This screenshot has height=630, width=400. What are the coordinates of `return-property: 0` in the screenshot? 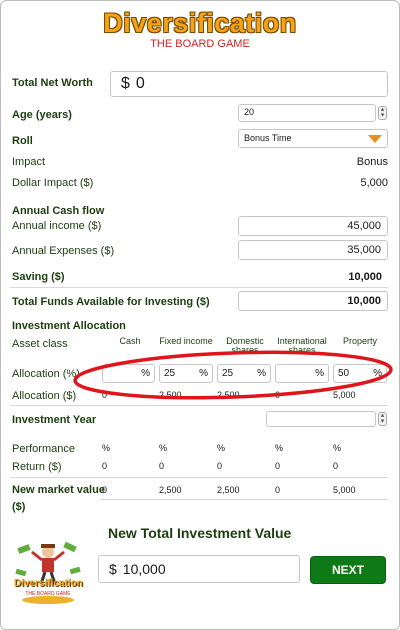 It's located at (336, 466).